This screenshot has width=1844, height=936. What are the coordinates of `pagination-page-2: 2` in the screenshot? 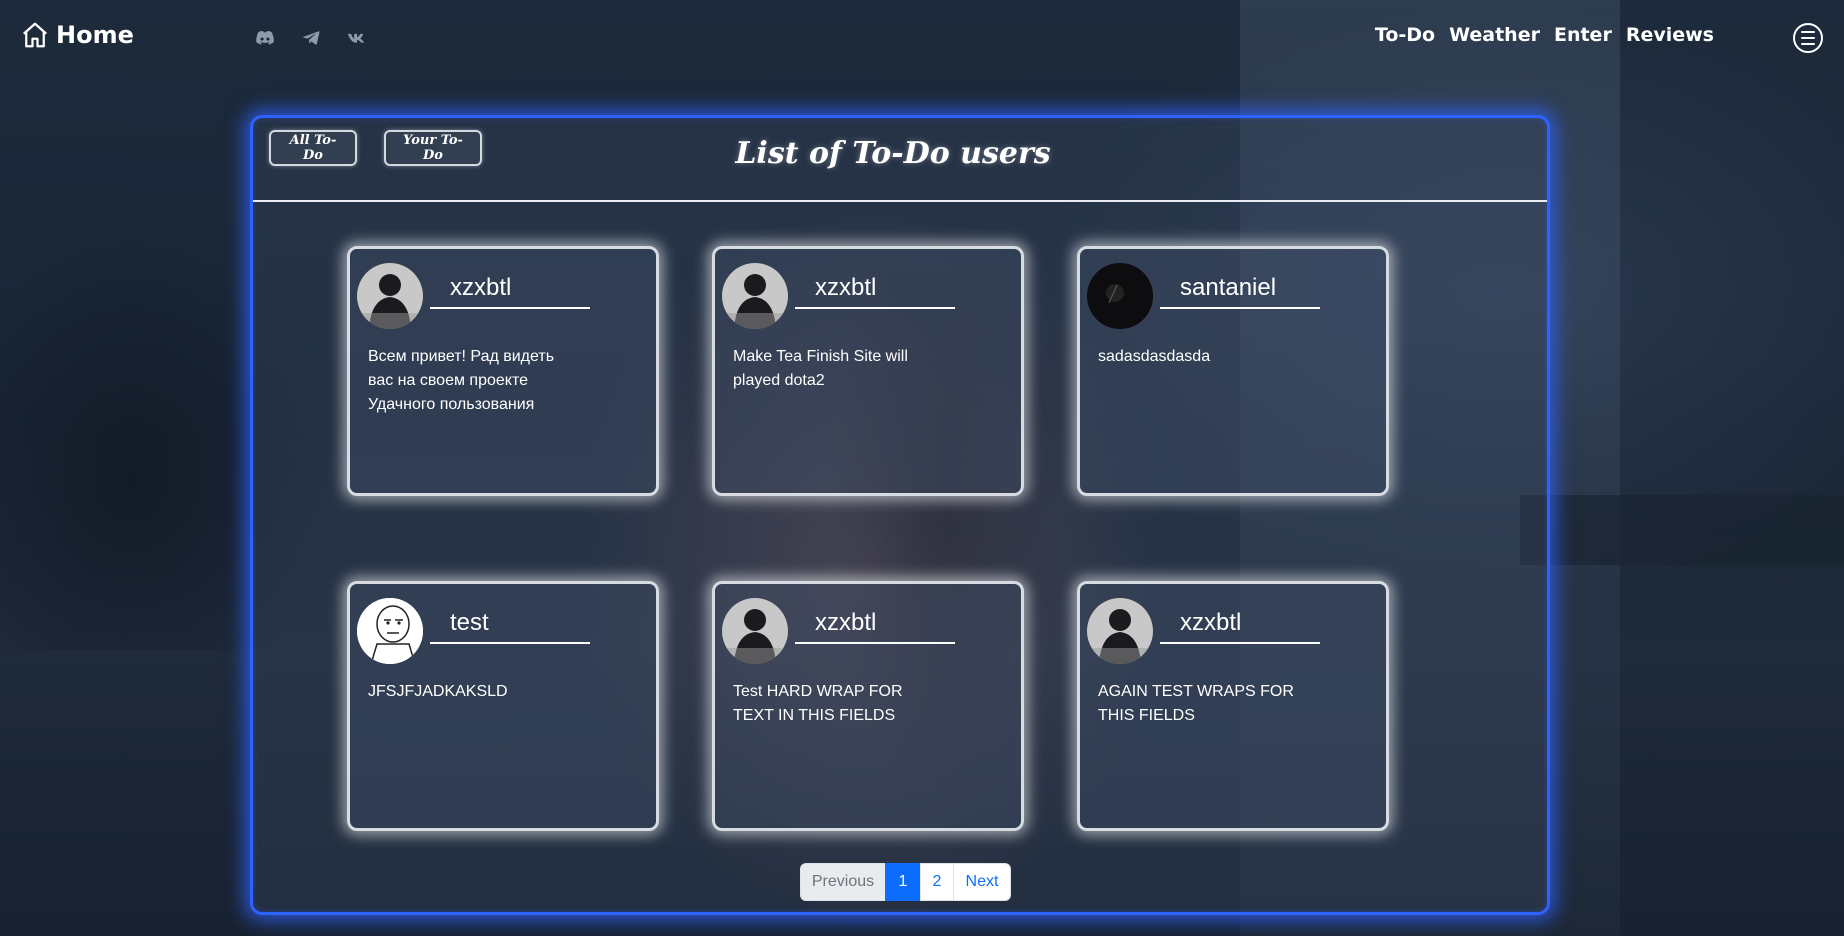 It's located at (937, 882).